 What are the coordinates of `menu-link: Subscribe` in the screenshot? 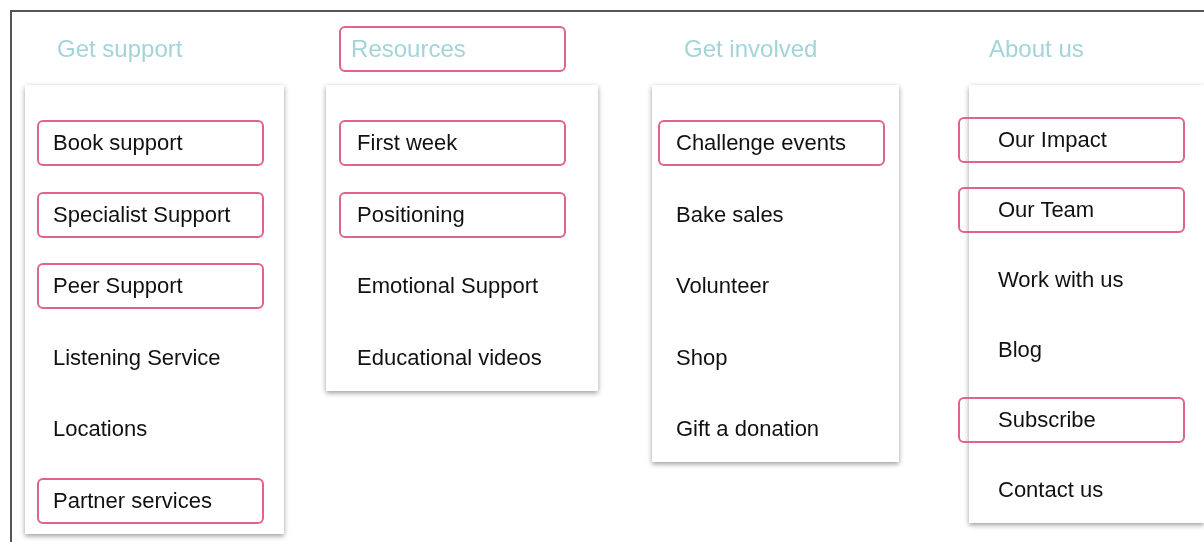 It's located at (1071, 420).